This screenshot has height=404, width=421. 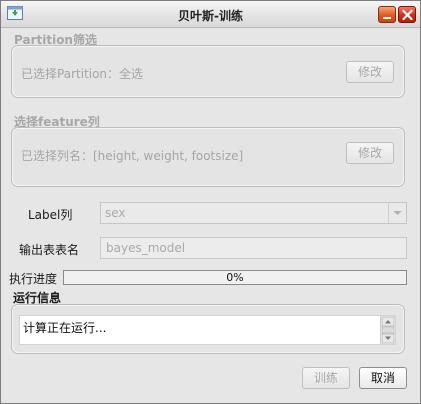 I want to click on close-icon, so click(x=407, y=15).